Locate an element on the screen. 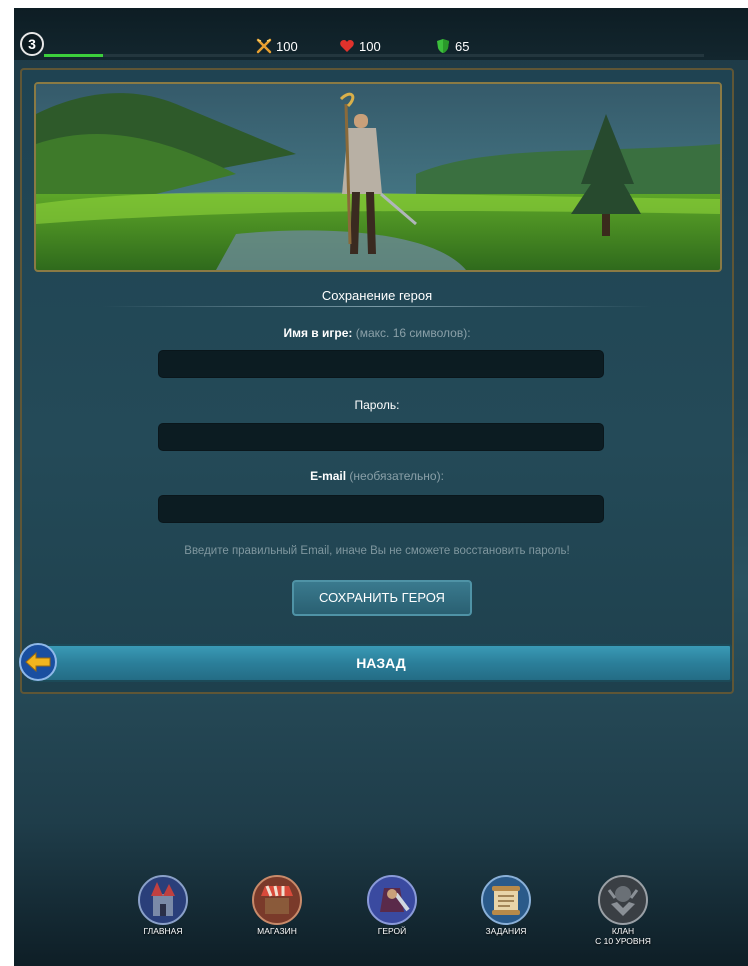 The height and width of the screenshot is (966, 748). xp-progress-fill is located at coordinates (74, 55).